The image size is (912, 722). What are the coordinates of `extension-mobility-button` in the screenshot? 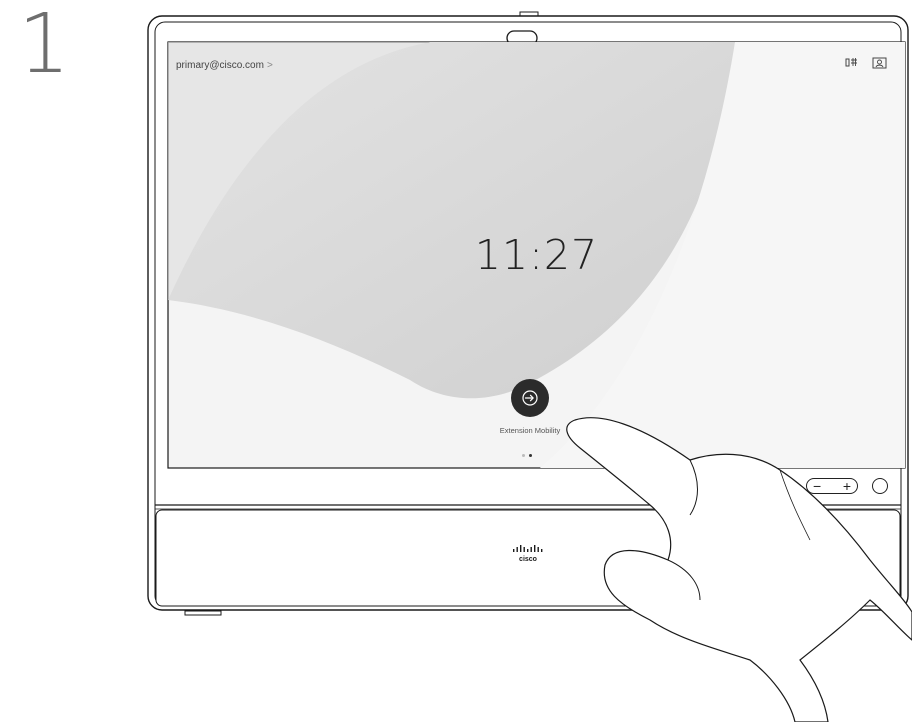 It's located at (530, 398).